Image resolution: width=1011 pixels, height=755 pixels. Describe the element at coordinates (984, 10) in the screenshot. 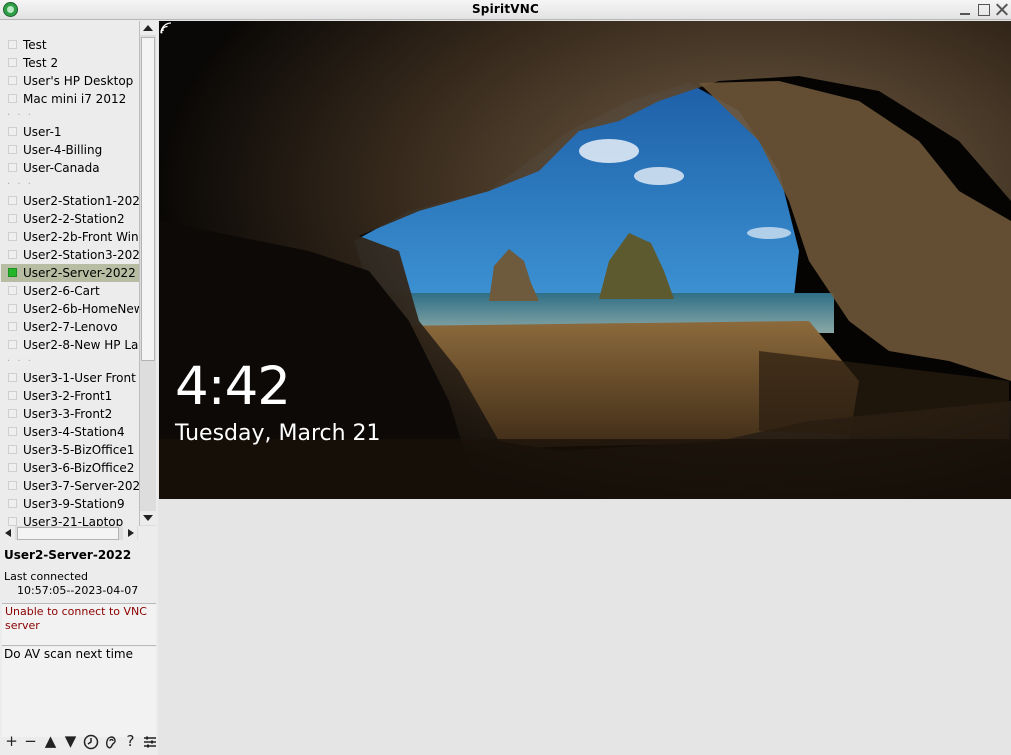

I see `maximize-button` at that location.